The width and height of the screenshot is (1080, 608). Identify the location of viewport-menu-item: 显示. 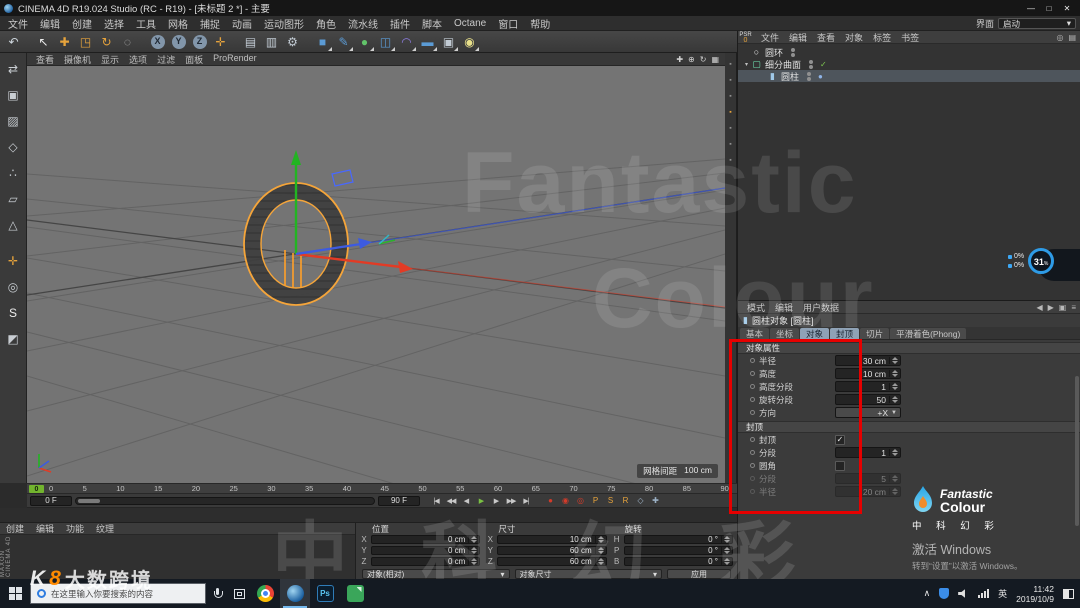
(110, 59).